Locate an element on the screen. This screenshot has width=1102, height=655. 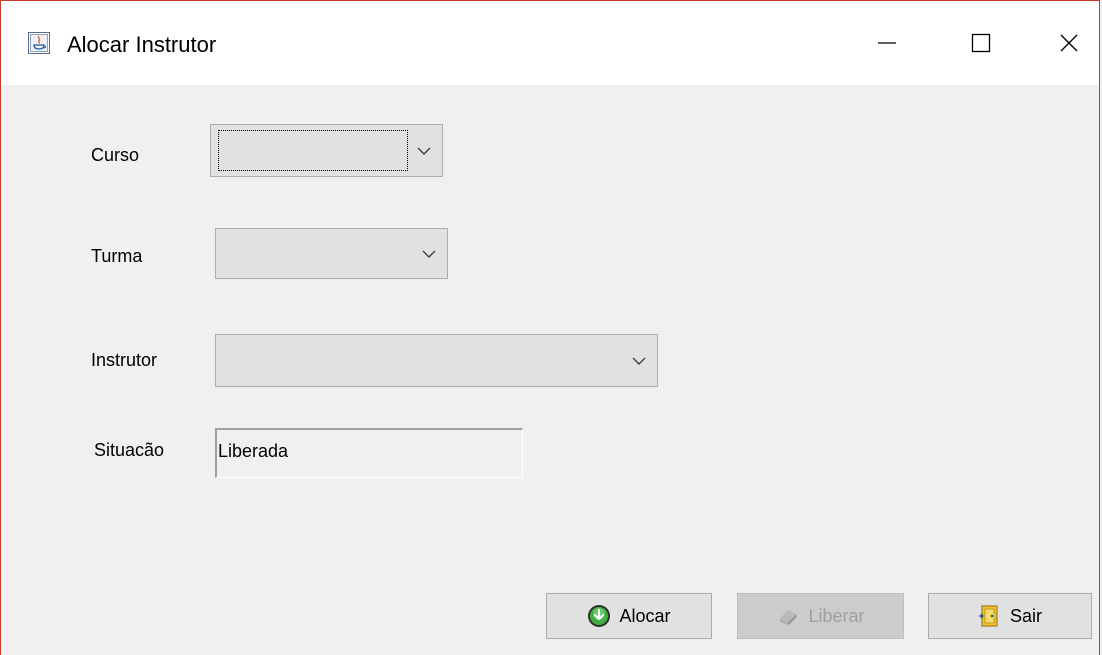
liberar-label: Liberar is located at coordinates (836, 615).